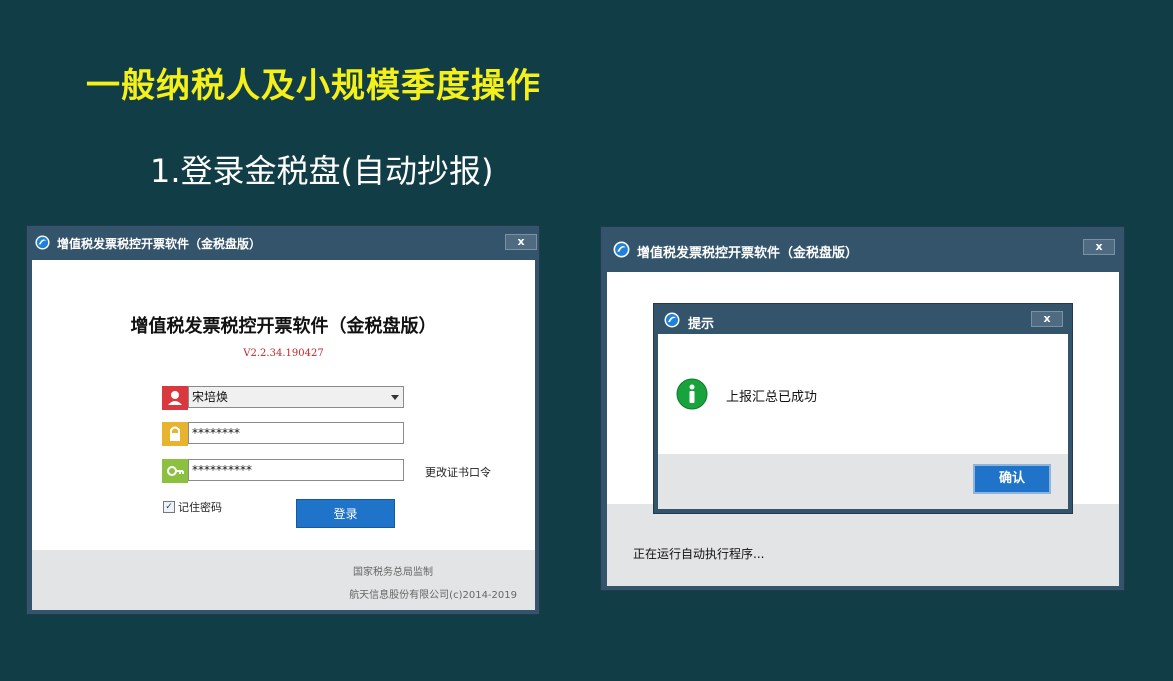 This screenshot has width=1173, height=681. Describe the element at coordinates (322, 171) in the screenshot. I see `slide-subtitle: 1.登录金税盘(自动抄报)` at that location.